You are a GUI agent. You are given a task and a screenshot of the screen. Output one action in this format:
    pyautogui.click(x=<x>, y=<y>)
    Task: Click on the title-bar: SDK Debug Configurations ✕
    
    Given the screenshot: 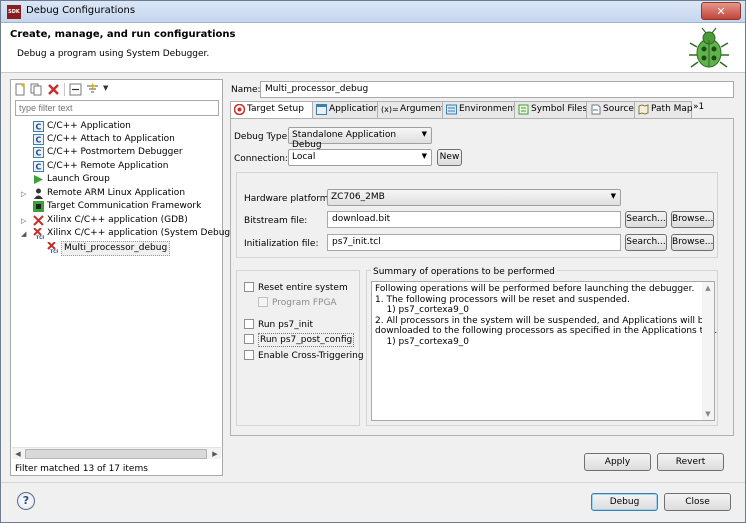 What is the action you would take?
    pyautogui.click(x=373, y=12)
    